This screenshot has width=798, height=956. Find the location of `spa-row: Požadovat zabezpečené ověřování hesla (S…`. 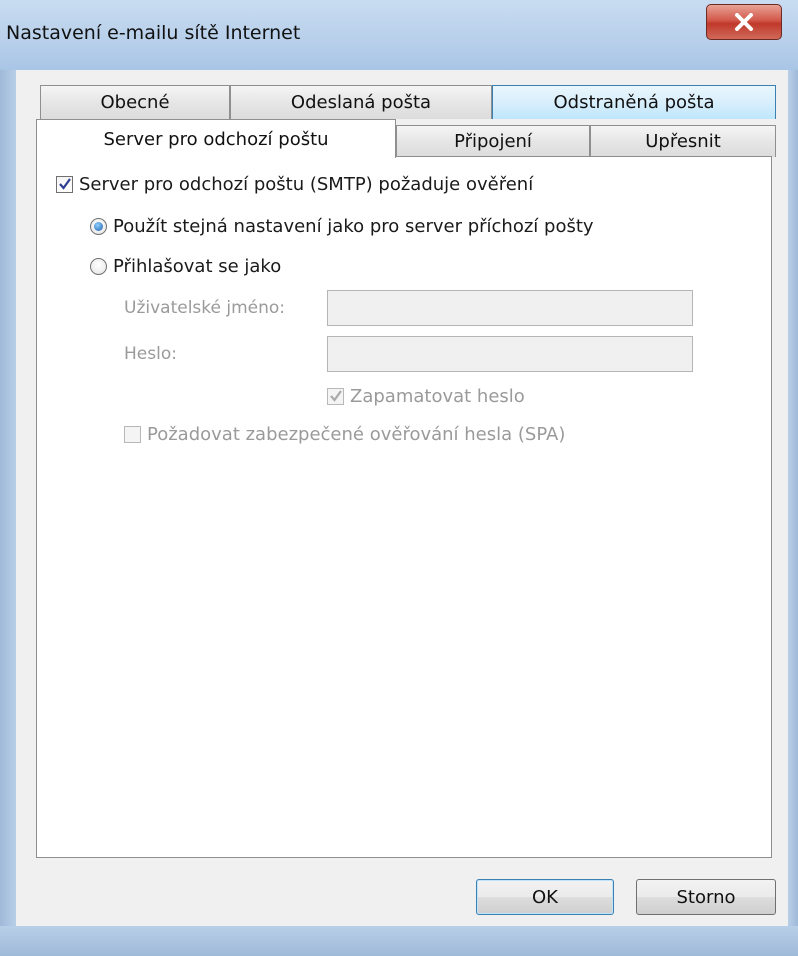

spa-row: Požadovat zabezpečené ověřování hesla (S… is located at coordinates (344, 434).